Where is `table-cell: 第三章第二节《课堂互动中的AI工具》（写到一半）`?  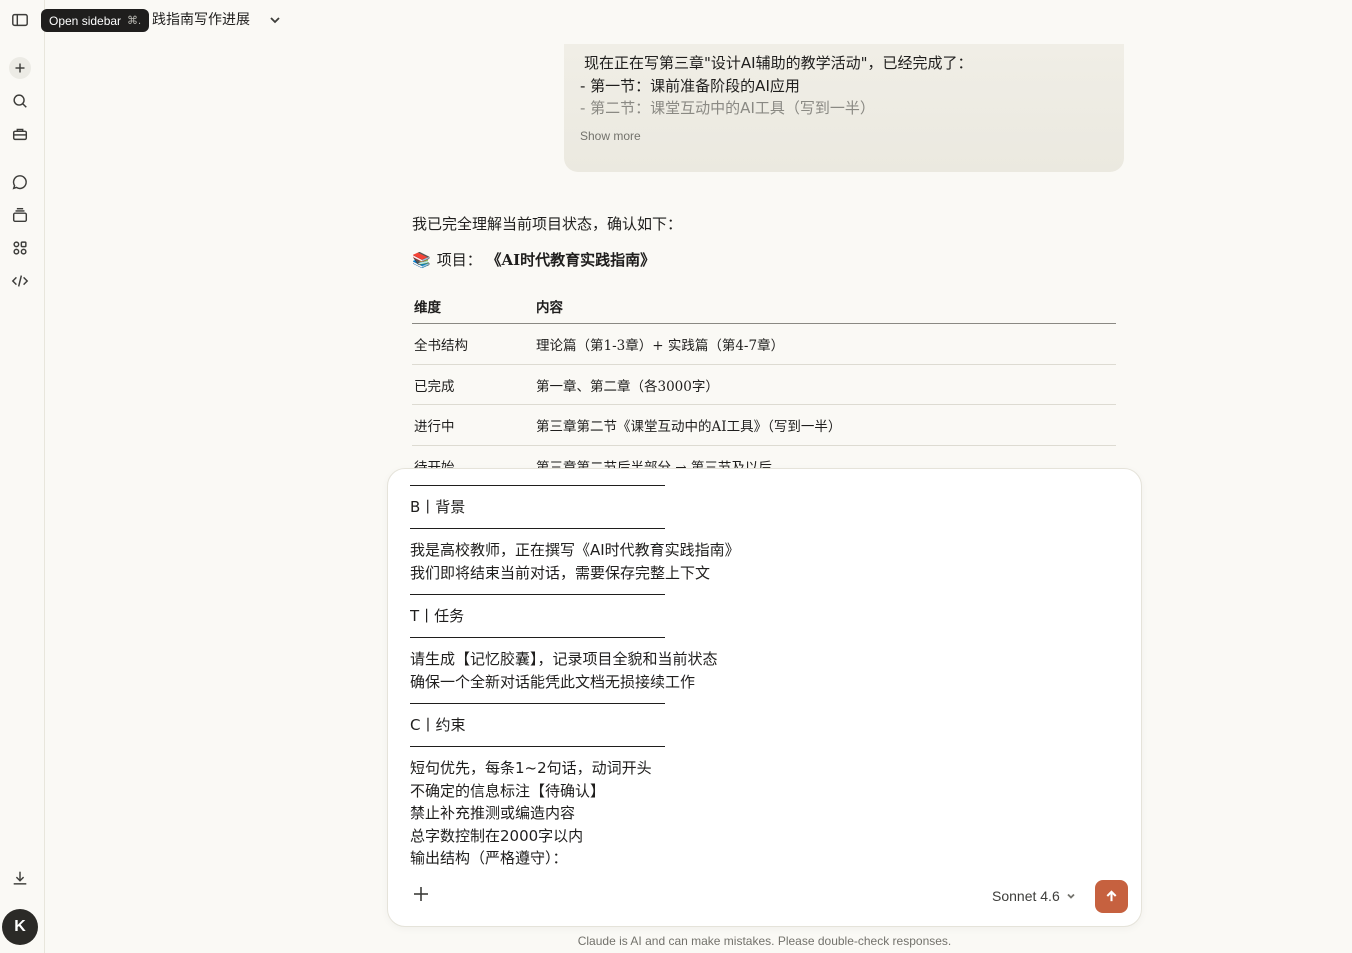 table-cell: 第三章第二节《课堂互动中的AI工具》（写到一半） is located at coordinates (689, 427).